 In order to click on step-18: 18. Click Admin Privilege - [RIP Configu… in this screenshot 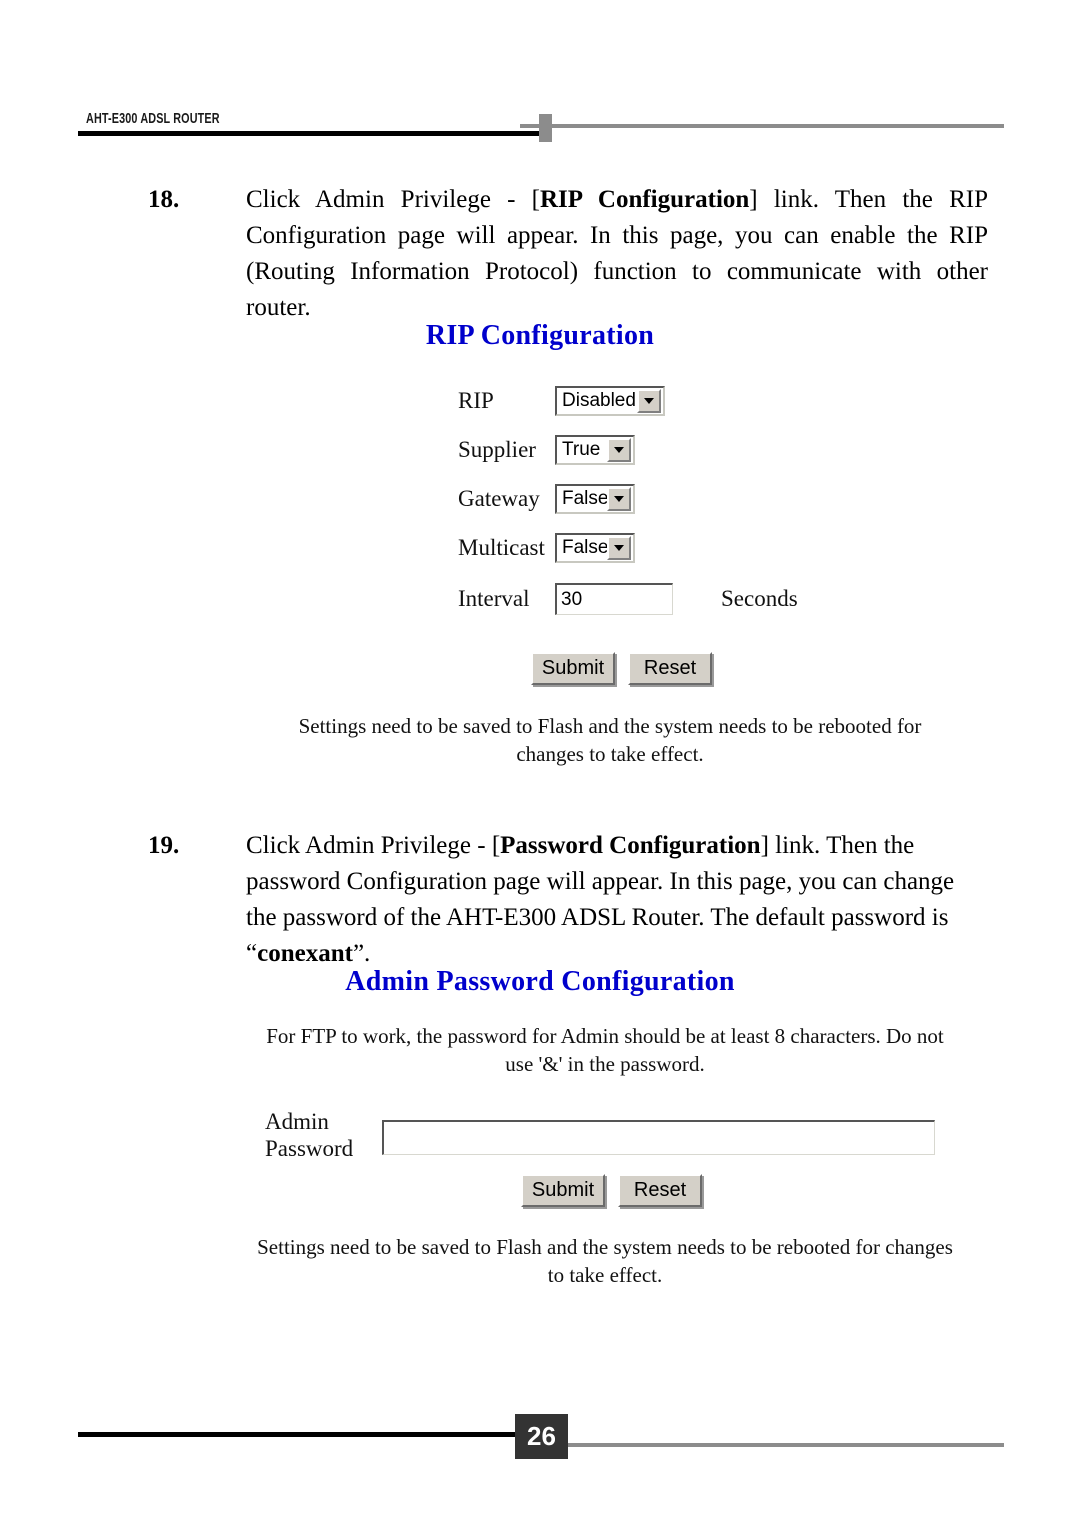, I will do `click(568, 254)`.